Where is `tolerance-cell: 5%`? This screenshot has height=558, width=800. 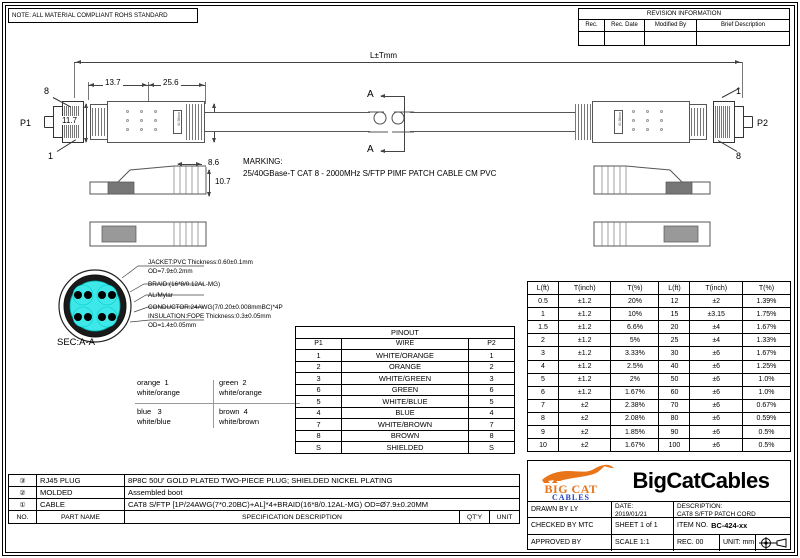
tolerance-cell: 5% is located at coordinates (635, 340).